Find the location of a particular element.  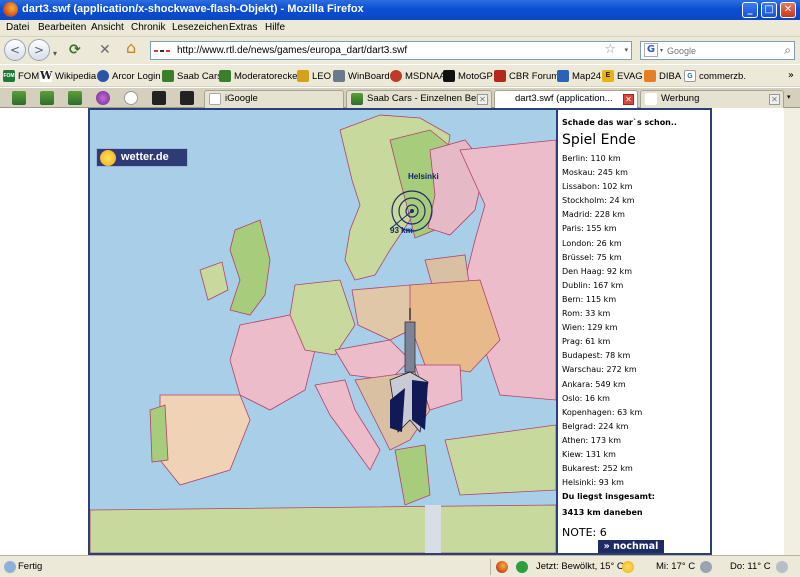

history-dropdown-icon: ▾ is located at coordinates (55, 54).